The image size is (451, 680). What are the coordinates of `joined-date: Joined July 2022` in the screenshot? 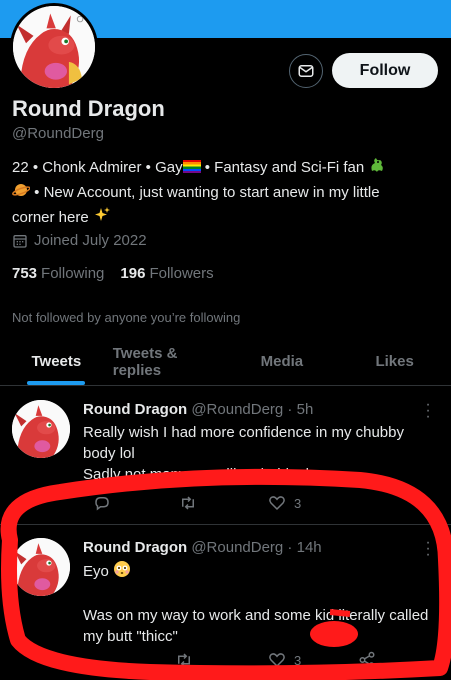 It's located at (79, 240).